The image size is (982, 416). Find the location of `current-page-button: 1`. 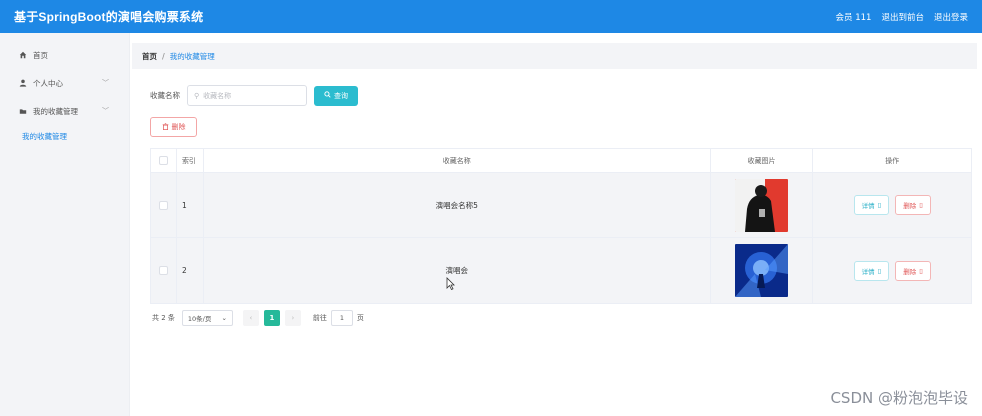

current-page-button: 1 is located at coordinates (271, 318).